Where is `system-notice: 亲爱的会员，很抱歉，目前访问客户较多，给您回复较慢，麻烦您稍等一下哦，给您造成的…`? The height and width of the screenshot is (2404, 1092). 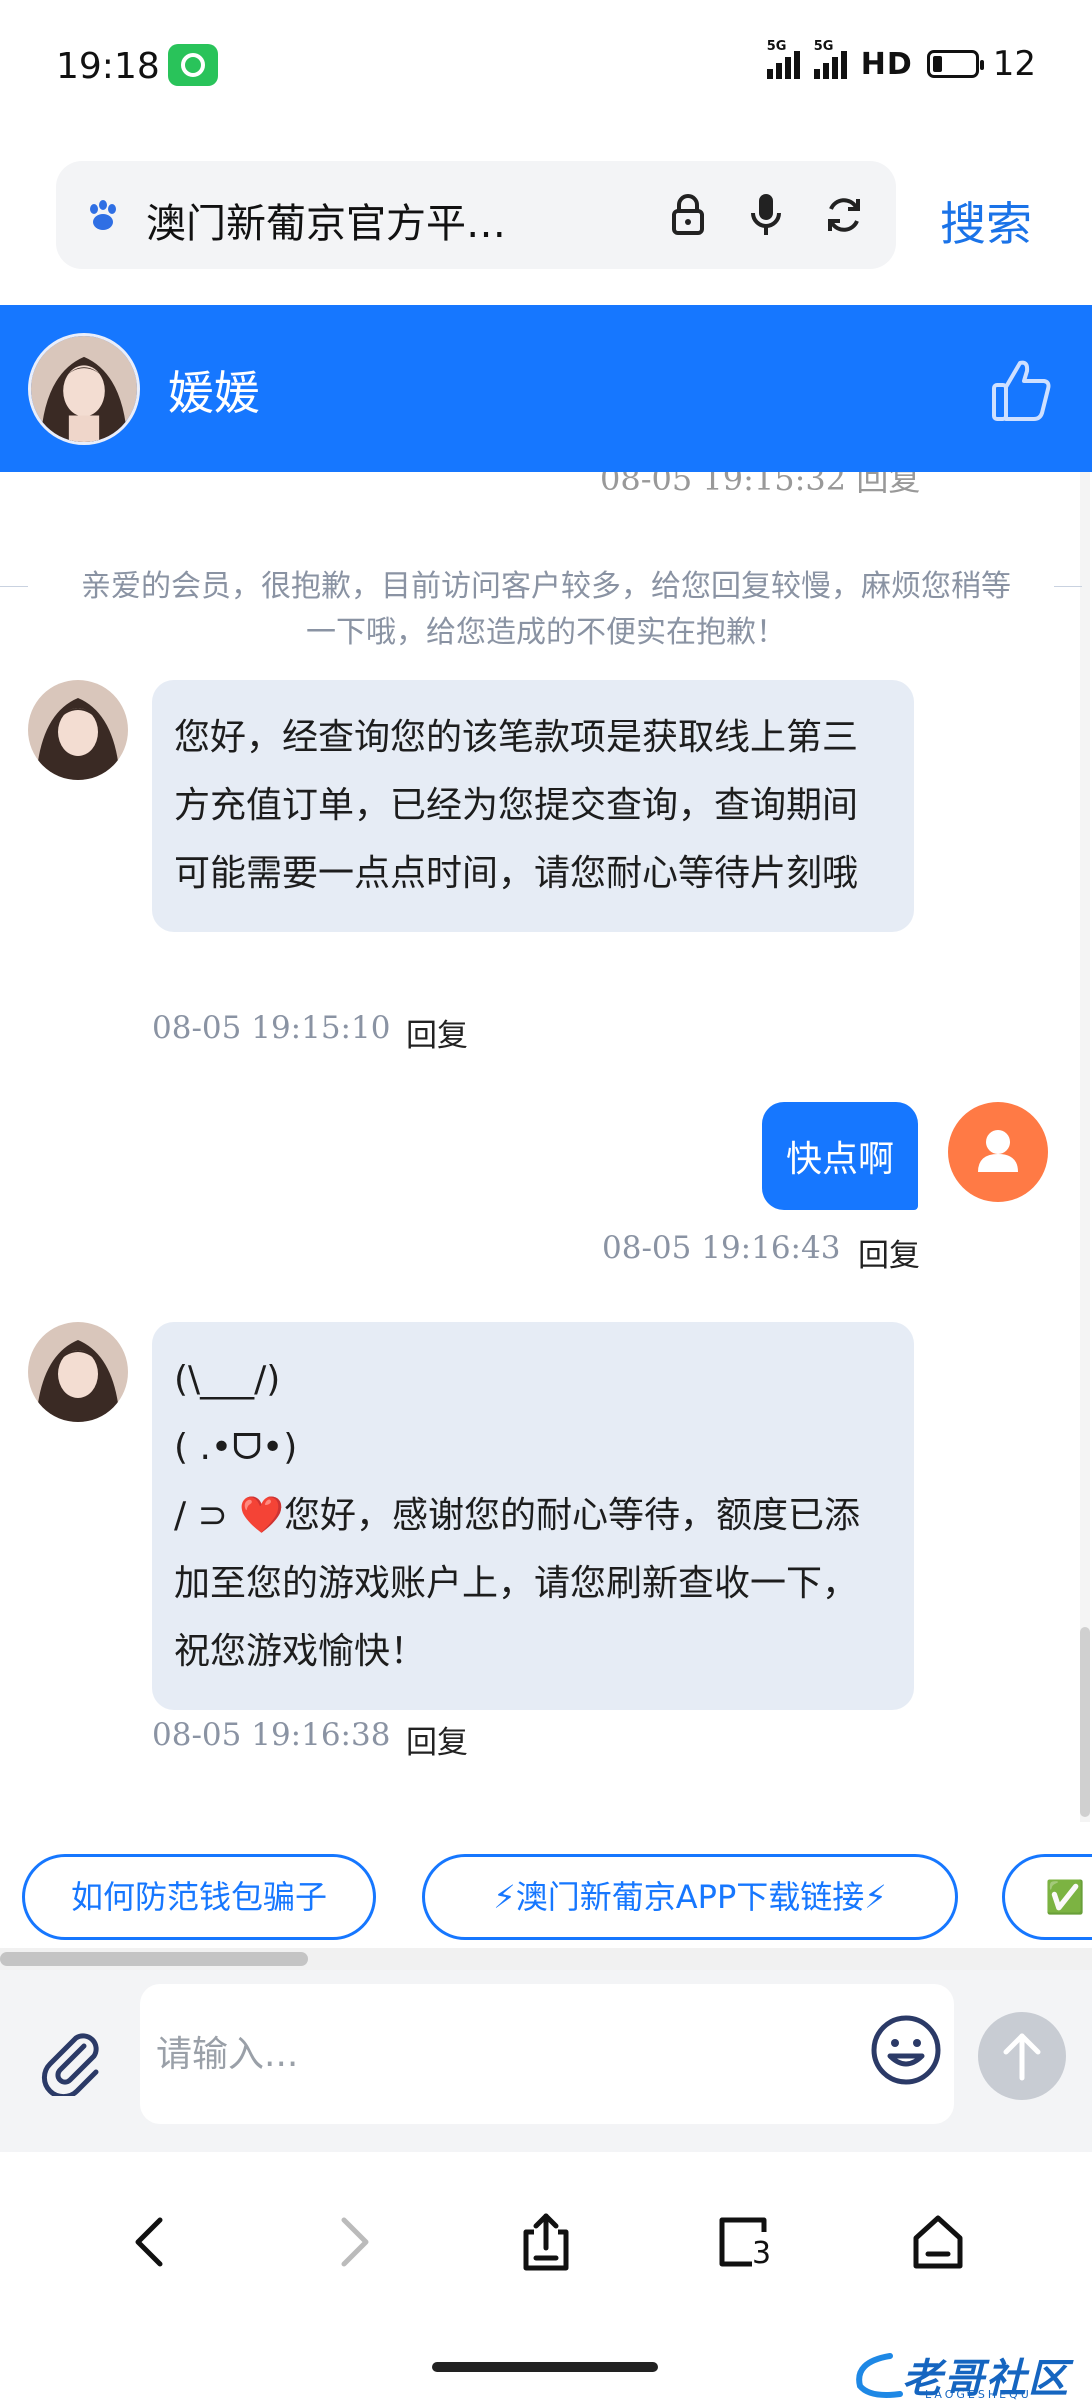 system-notice: 亲爱的会员，很抱歉，目前访问客户较多，给您回复较慢，麻烦您稍等一下哦，给您造成的… is located at coordinates (546, 609).